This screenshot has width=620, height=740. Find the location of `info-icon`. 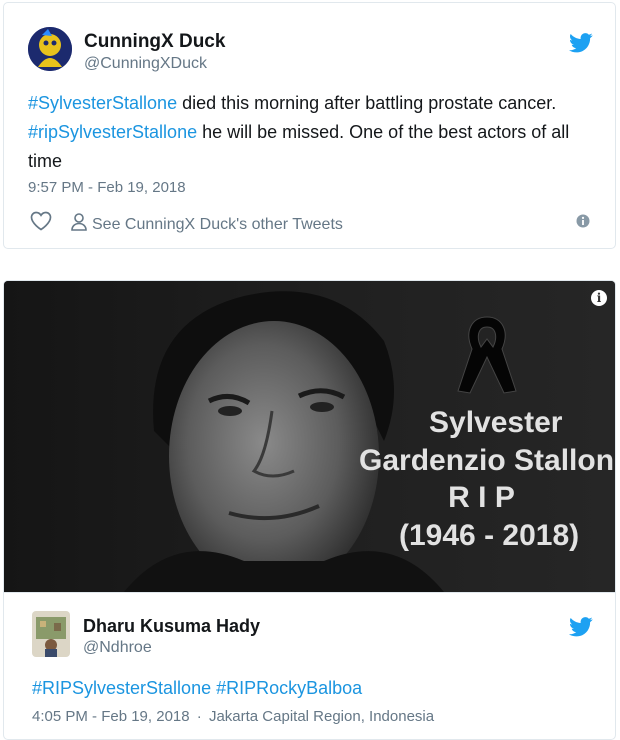

info-icon is located at coordinates (583, 223).